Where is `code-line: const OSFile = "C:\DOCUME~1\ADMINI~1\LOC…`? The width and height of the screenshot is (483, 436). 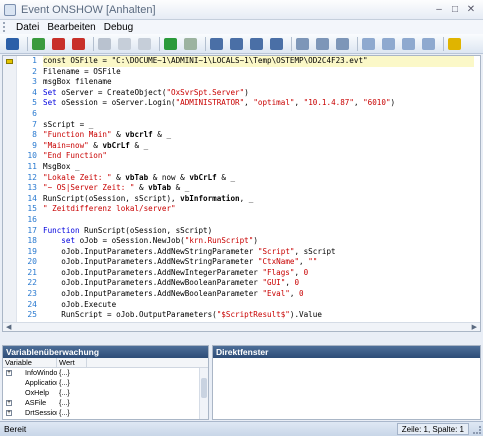 code-line: const OSFile = "C:\DOCUME~1\ADMINI~1\LOC… is located at coordinates (258, 61).